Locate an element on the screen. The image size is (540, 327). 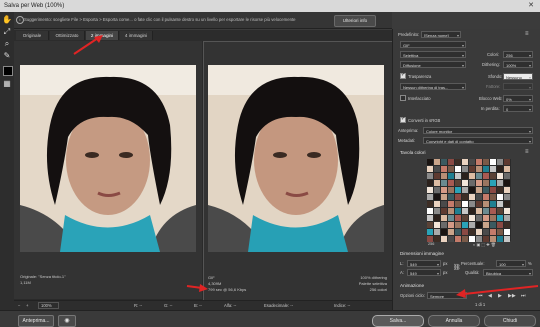
reduction-select: Selettiva is located at coordinates (433, 54).